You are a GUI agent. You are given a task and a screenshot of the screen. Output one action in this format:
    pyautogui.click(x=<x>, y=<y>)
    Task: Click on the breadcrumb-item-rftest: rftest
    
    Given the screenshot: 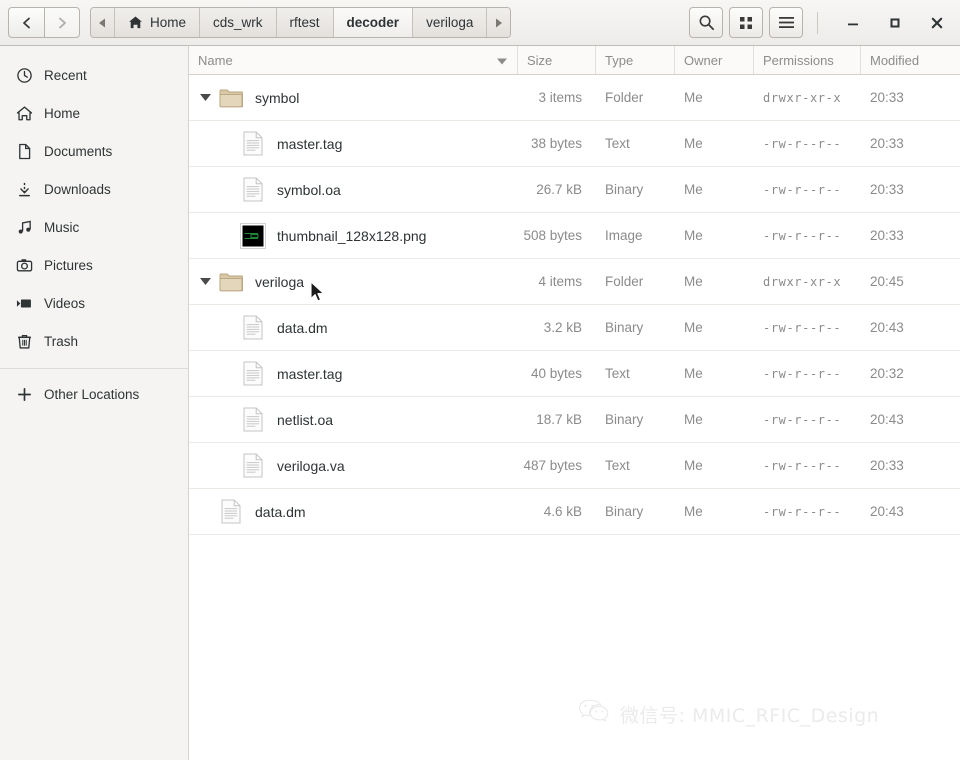 What is the action you would take?
    pyautogui.click(x=305, y=22)
    